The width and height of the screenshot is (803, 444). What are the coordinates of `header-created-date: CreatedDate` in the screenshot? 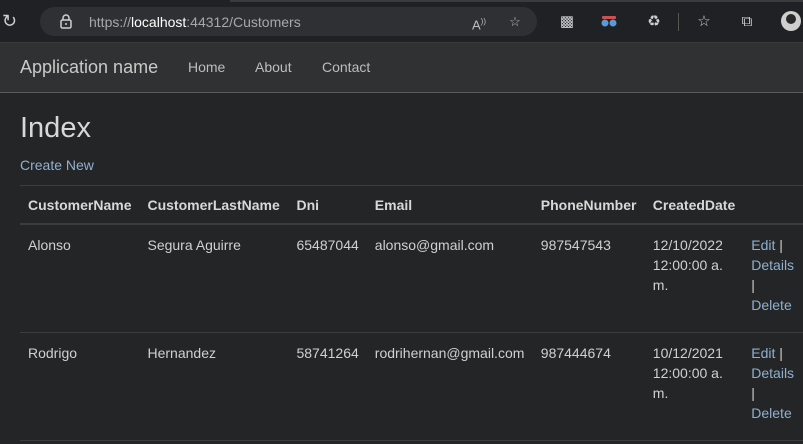 It's located at (694, 205).